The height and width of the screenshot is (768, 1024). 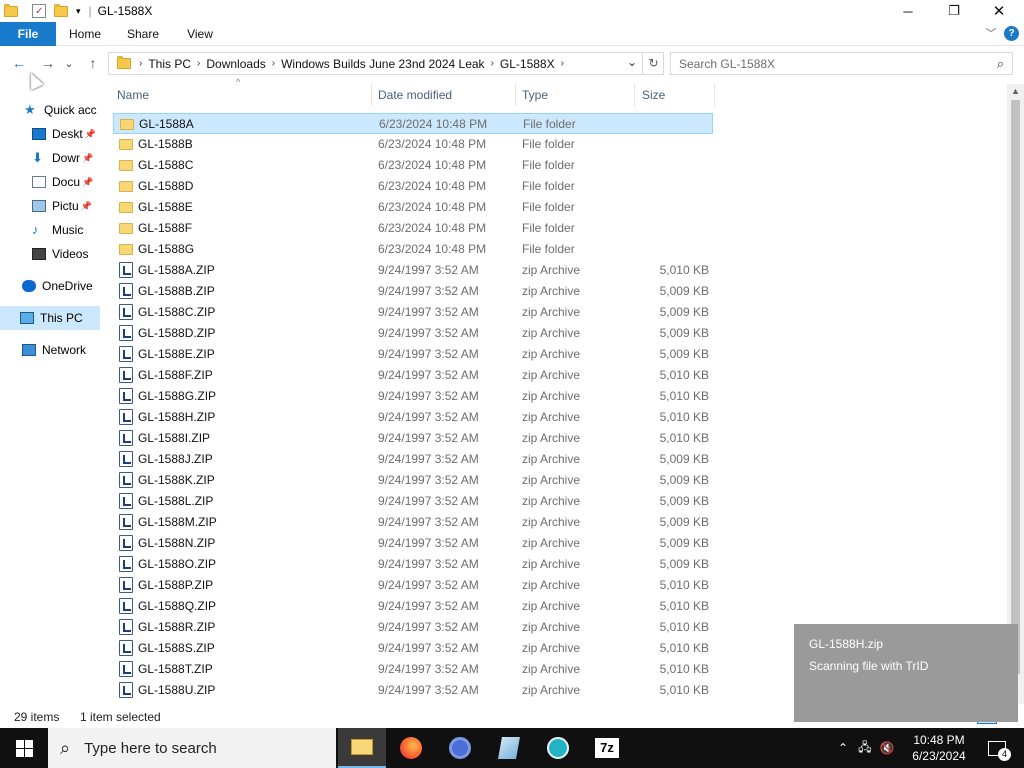 I want to click on breadcrumb-leak-folder: Windows Builds June 23nd 2024 Leak, so click(x=382, y=64).